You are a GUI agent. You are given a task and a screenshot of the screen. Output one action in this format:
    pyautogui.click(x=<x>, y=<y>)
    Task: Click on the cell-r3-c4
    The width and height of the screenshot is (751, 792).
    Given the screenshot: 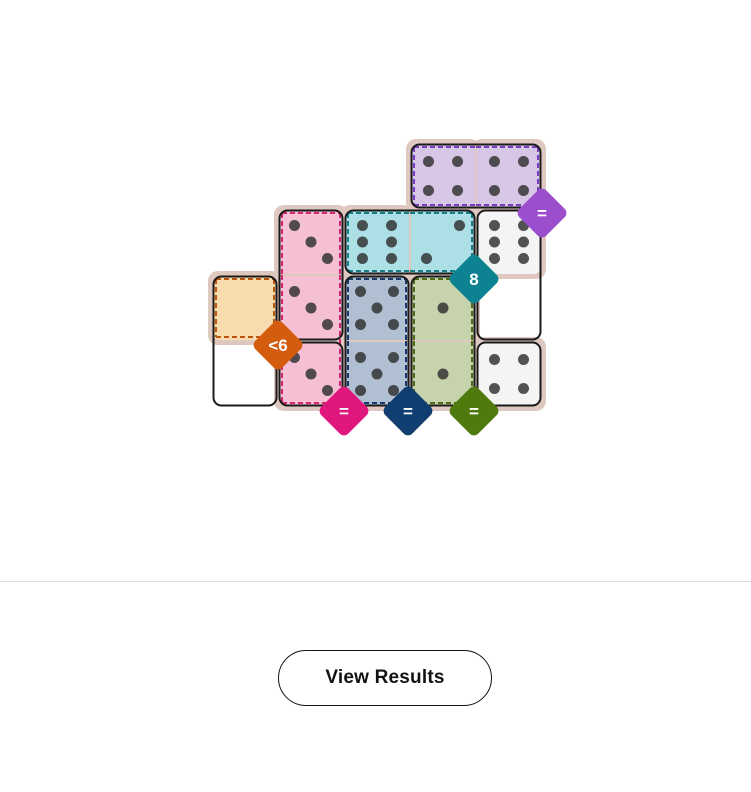 What is the action you would take?
    pyautogui.click(x=509, y=374)
    